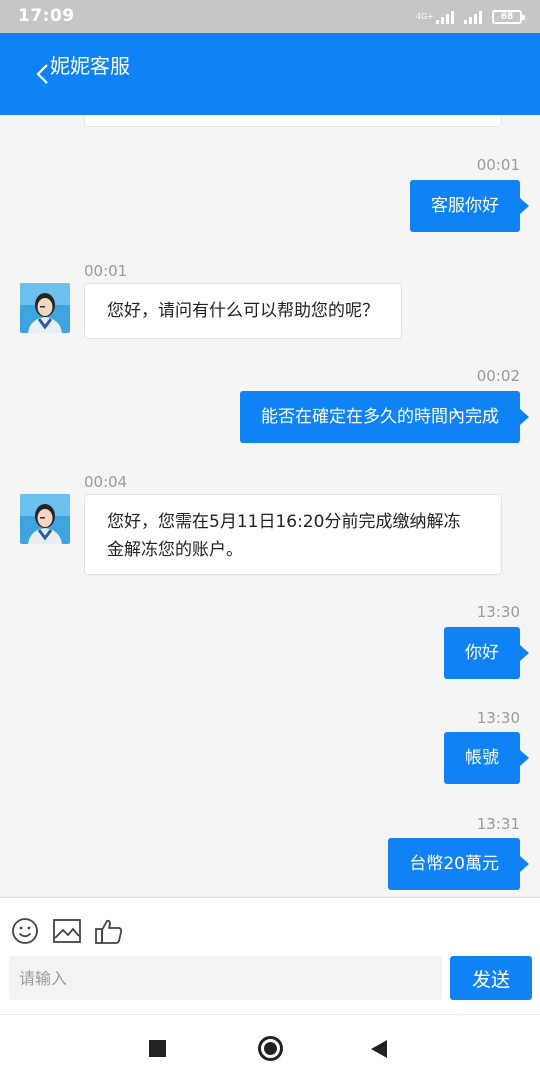 The image size is (540, 1080). I want to click on signal-icon, so click(445, 17).